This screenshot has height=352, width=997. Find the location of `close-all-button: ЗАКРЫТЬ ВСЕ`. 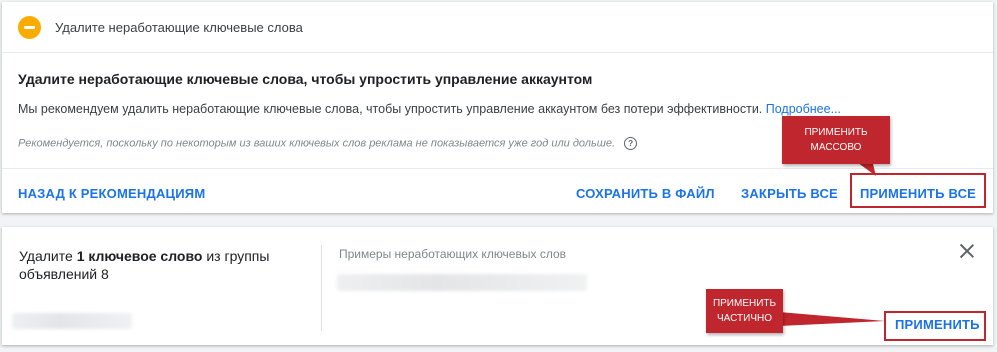

close-all-button: ЗАКРЫТЬ ВСЕ is located at coordinates (789, 193).